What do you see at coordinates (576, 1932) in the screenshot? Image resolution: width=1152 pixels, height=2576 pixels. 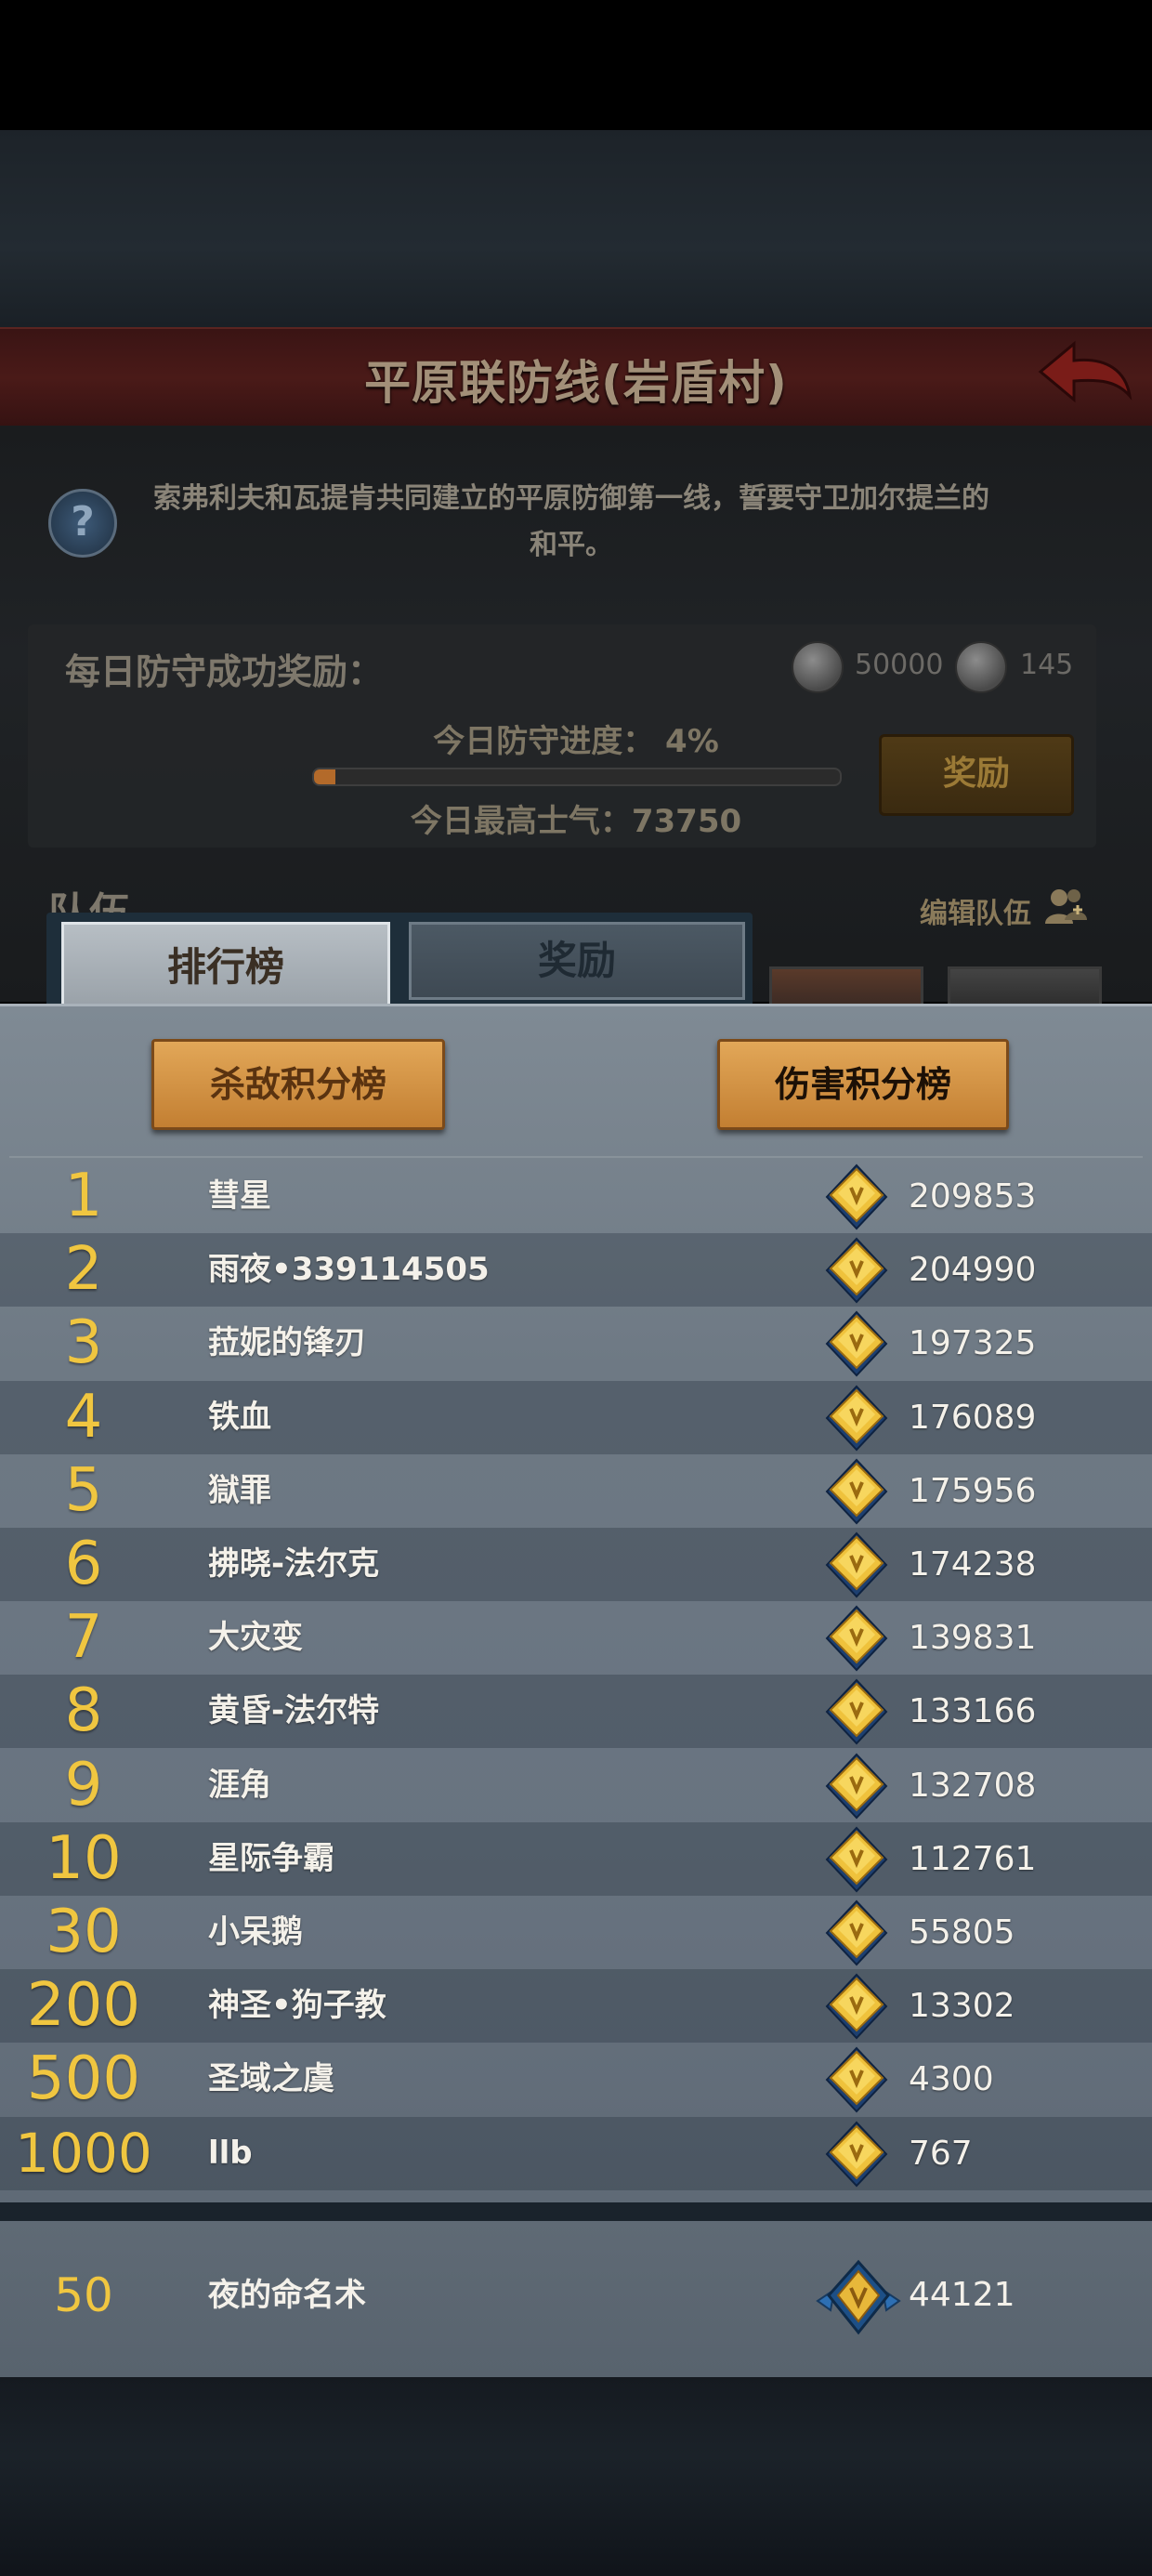 I see `leaderboard-row: 30 小呆鹅 55805` at bounding box center [576, 1932].